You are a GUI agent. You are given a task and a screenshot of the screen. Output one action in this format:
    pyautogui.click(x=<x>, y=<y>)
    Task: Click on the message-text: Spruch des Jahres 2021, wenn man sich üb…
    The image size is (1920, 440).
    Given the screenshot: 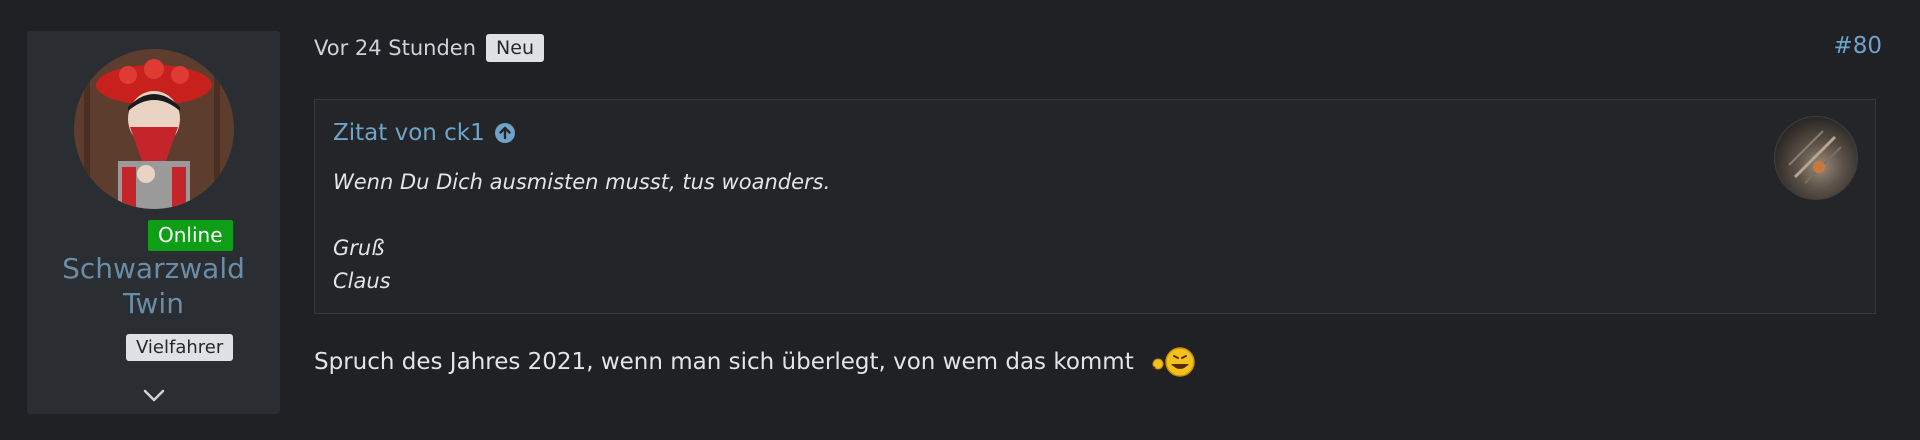 What is the action you would take?
    pyautogui.click(x=724, y=362)
    